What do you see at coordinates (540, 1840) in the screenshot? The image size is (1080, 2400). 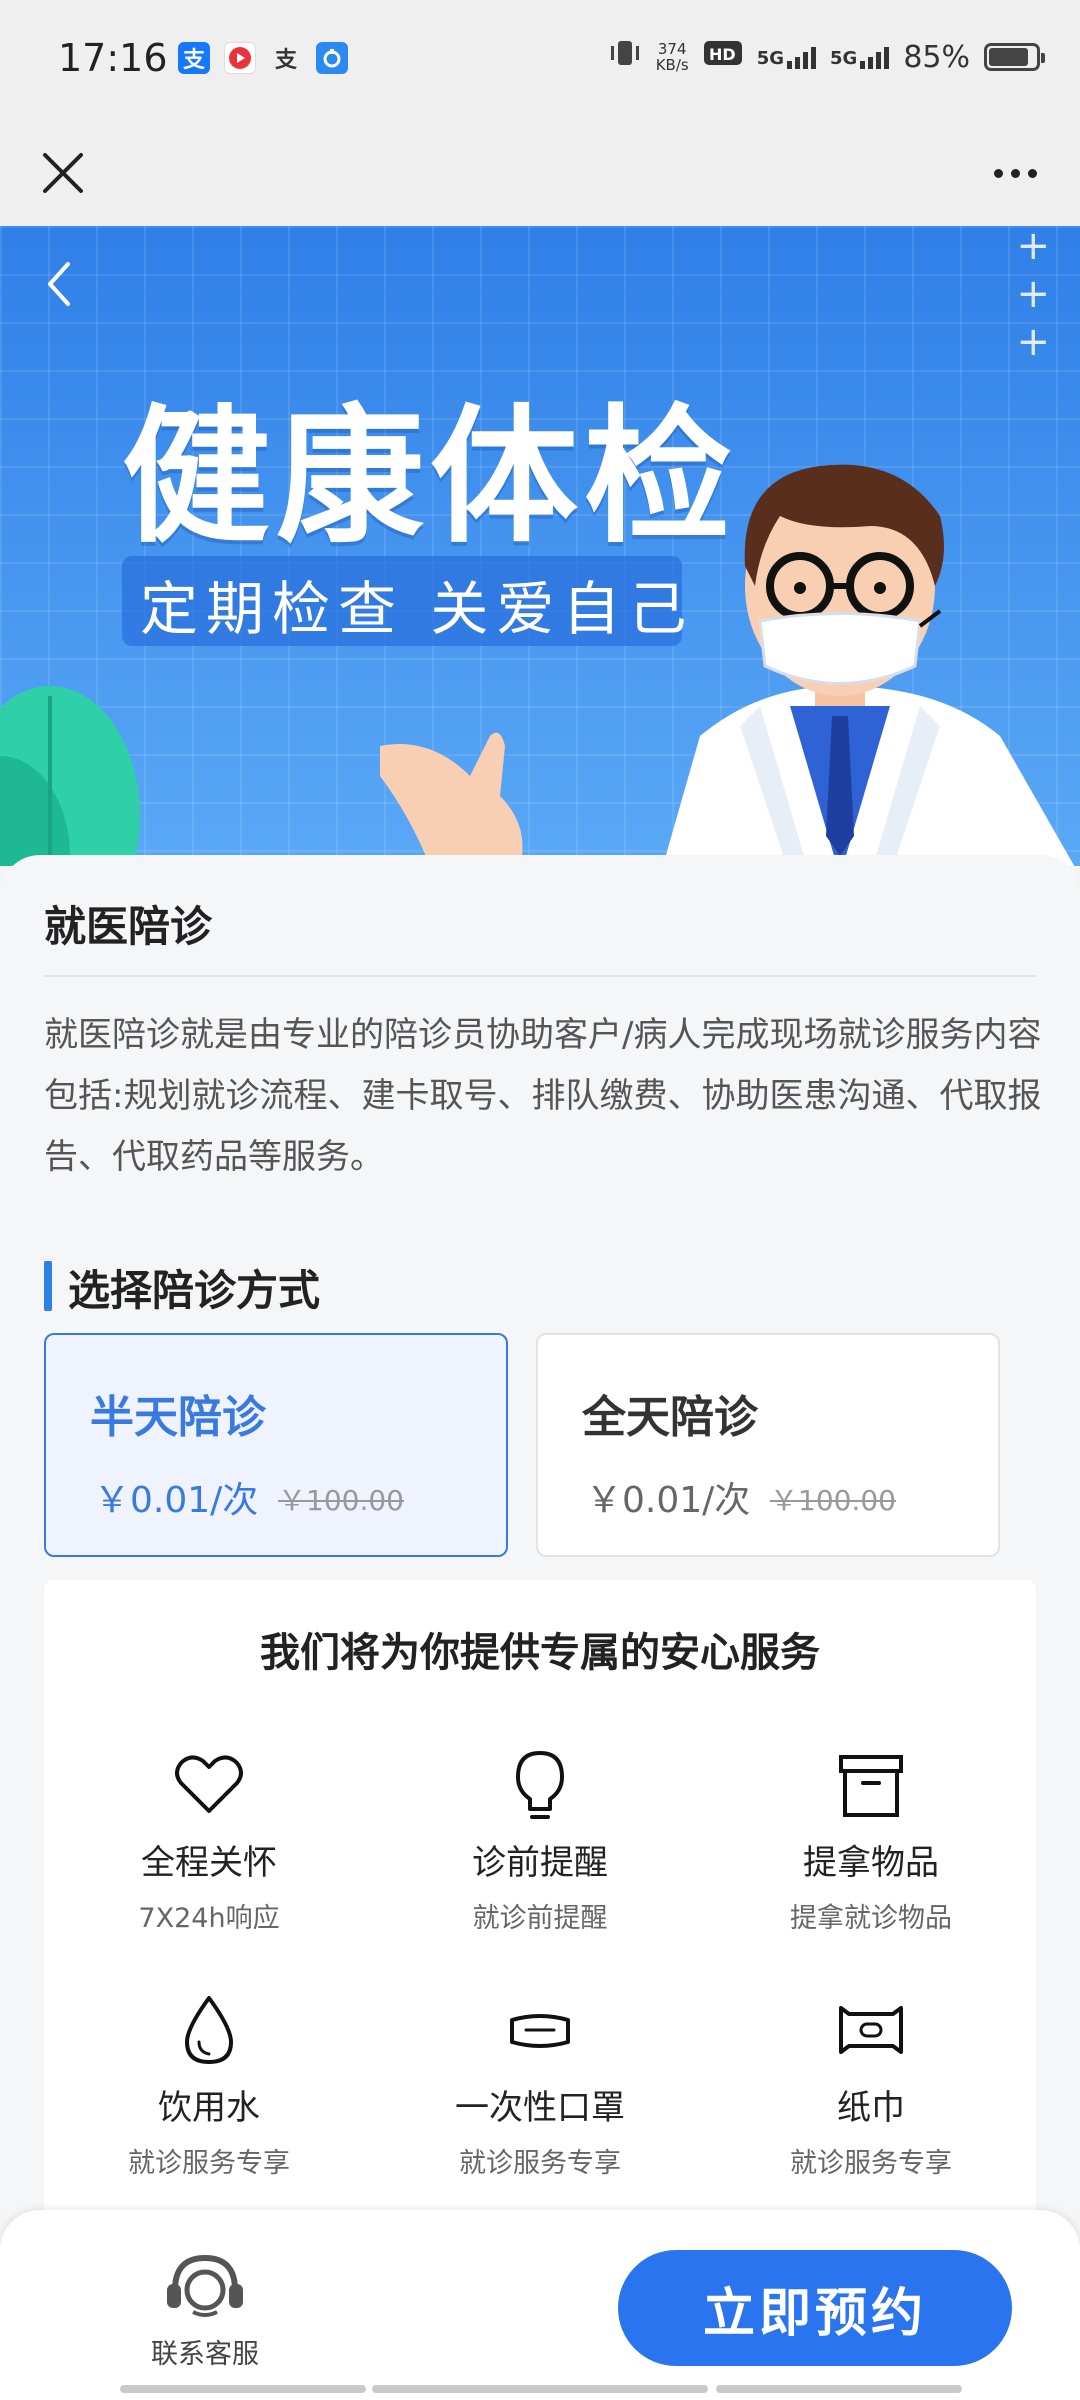 I see `service-item: 诊前提醒 就诊前提醒` at bounding box center [540, 1840].